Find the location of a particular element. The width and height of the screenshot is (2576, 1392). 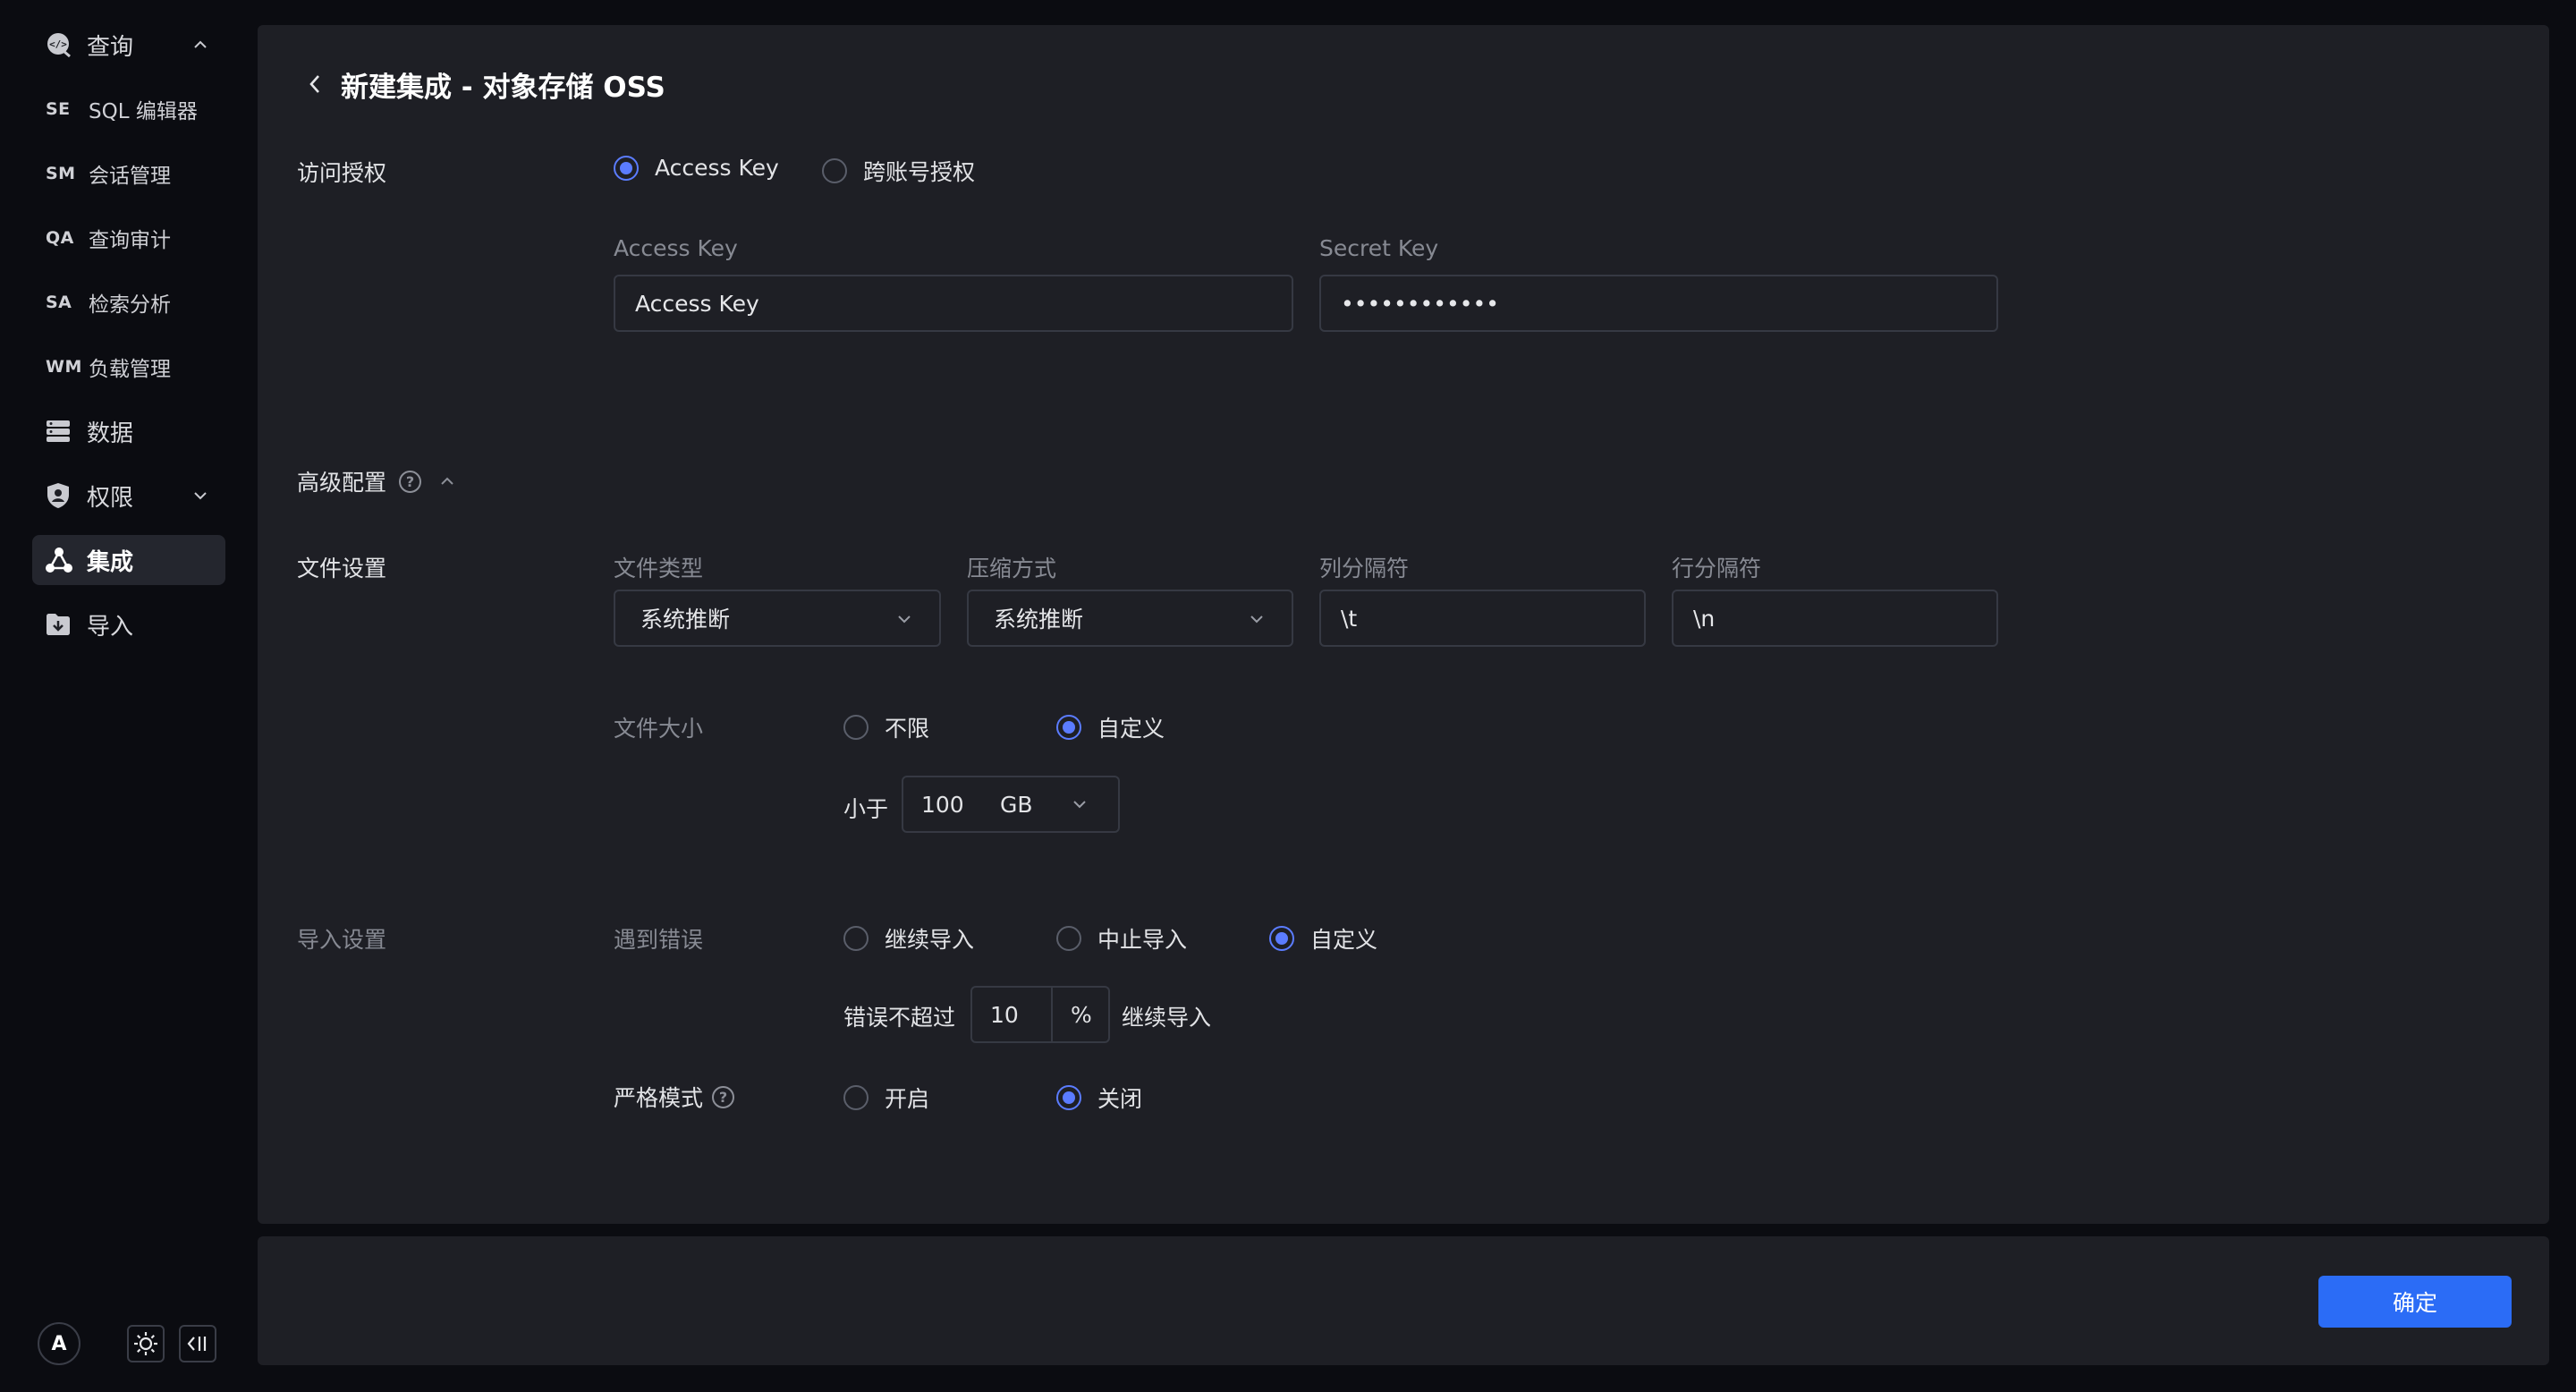

sidebar-item-workload-management: WM 负载管理 is located at coordinates (128, 367).